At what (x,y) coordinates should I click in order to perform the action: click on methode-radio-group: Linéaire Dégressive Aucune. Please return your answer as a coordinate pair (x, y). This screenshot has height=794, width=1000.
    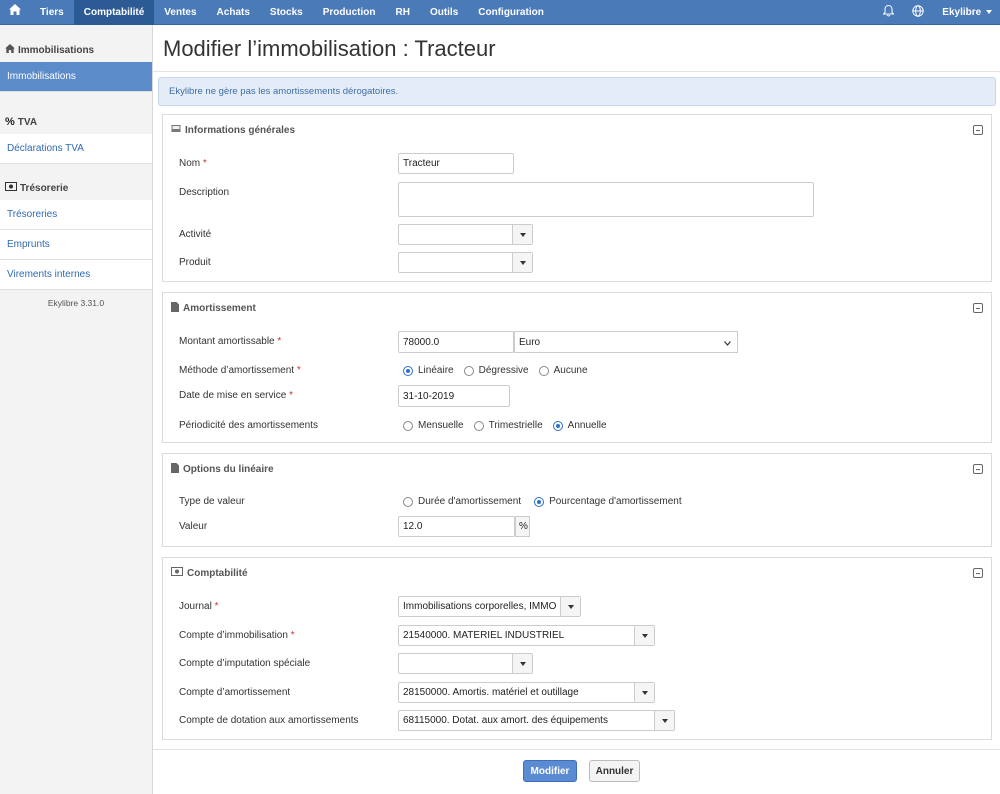
    Looking at the image, I should click on (495, 370).